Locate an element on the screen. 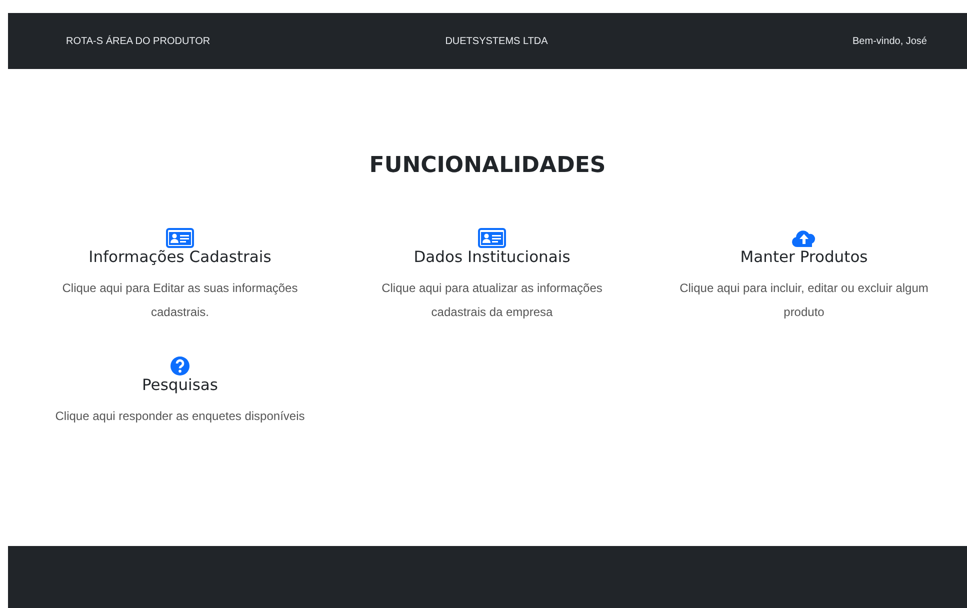  question-icon is located at coordinates (180, 366).